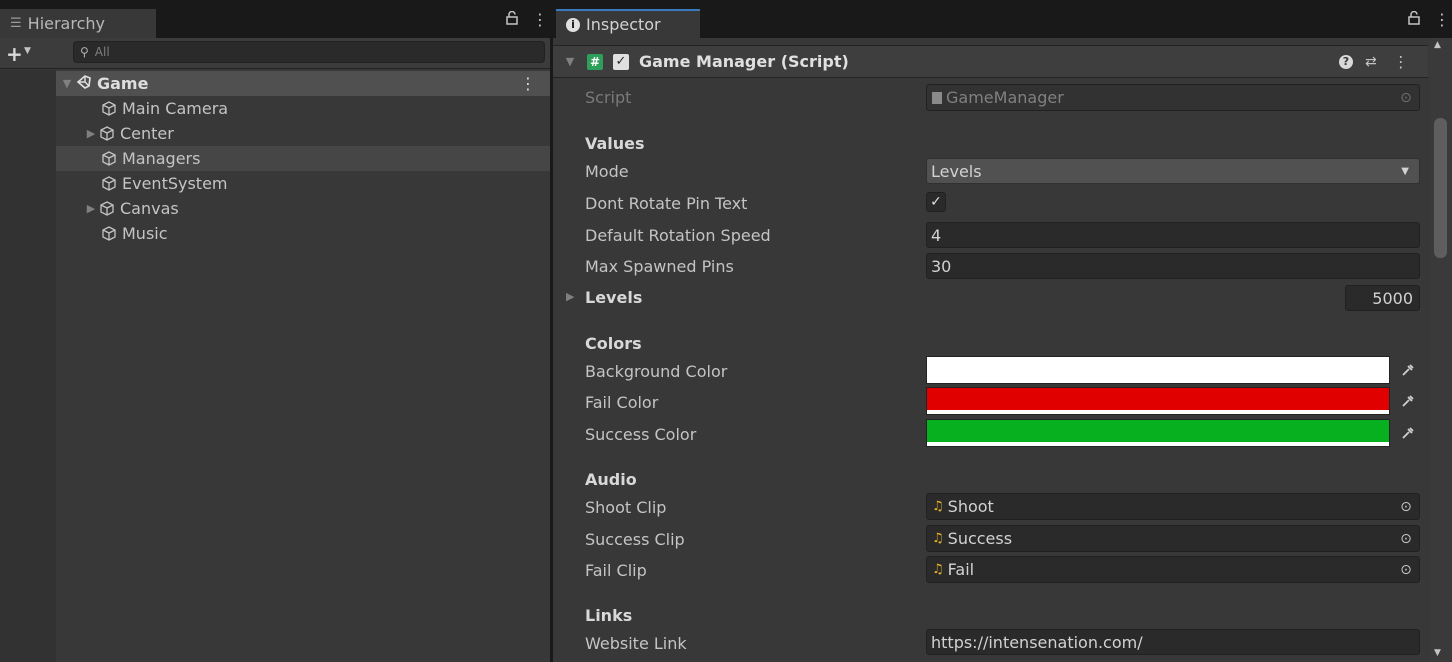 The image size is (1452, 662). I want to click on dont-rotate-label: Dont Rotate Pin Text, so click(666, 203).